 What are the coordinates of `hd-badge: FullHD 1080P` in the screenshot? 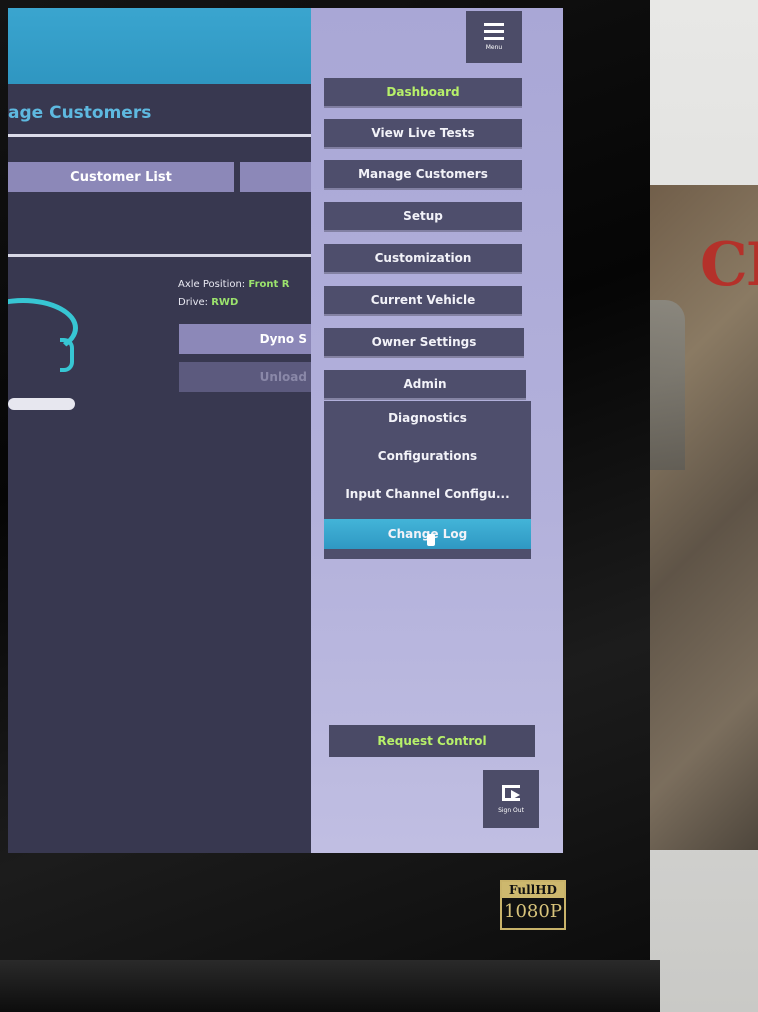 It's located at (533, 905).